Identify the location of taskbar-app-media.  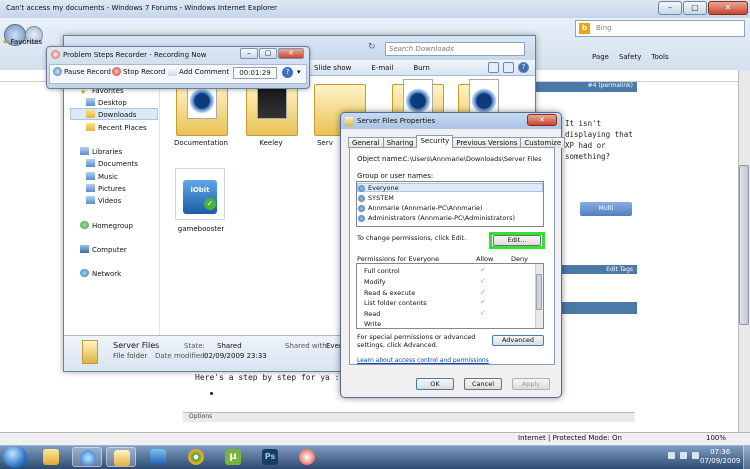
(158, 457).